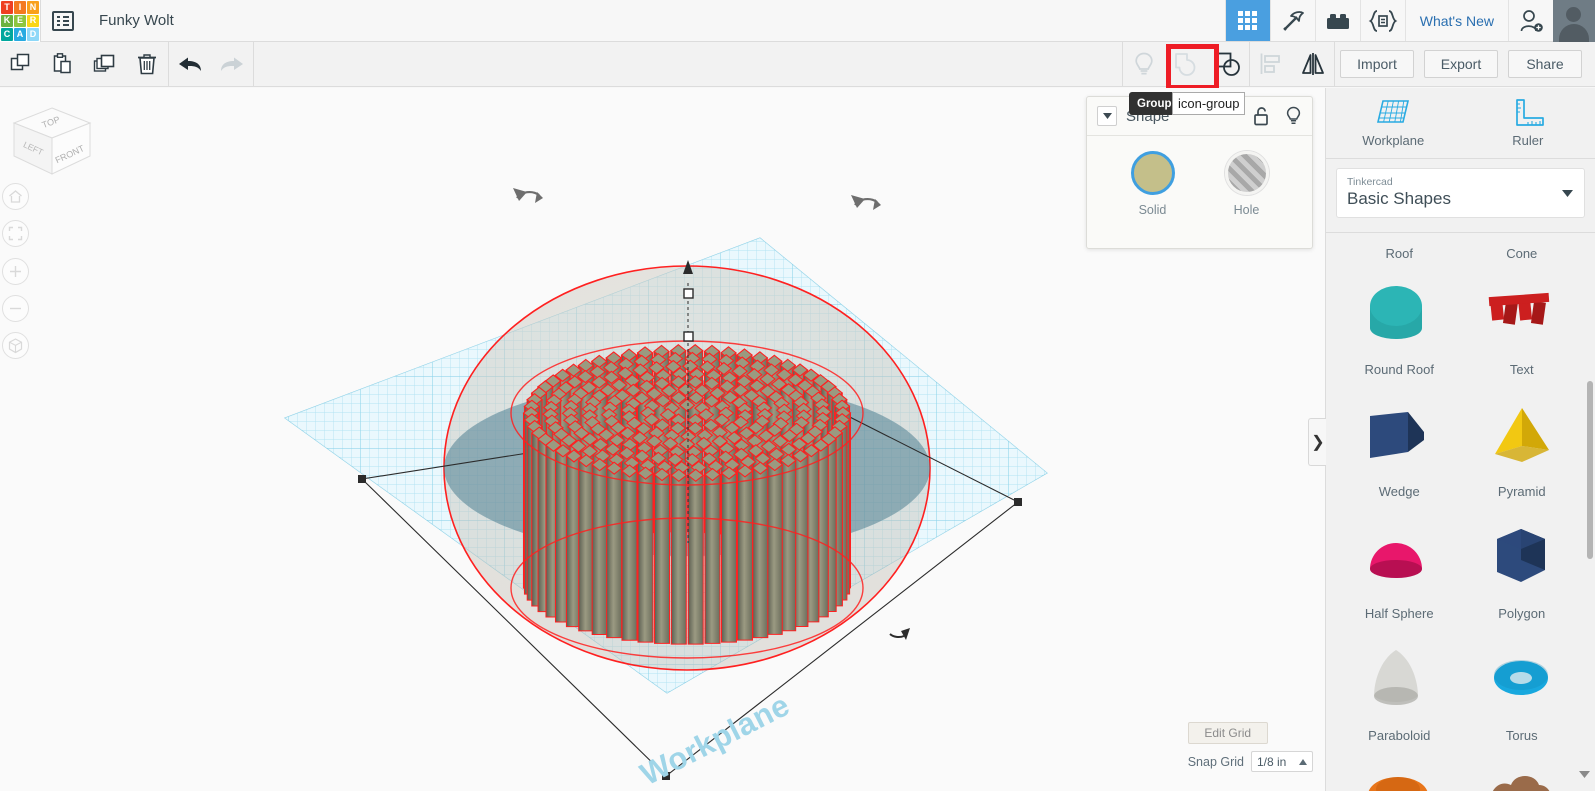 The image size is (1595, 791). Describe the element at coordinates (1399, 369) in the screenshot. I see `shape-label: Round Roof` at that location.